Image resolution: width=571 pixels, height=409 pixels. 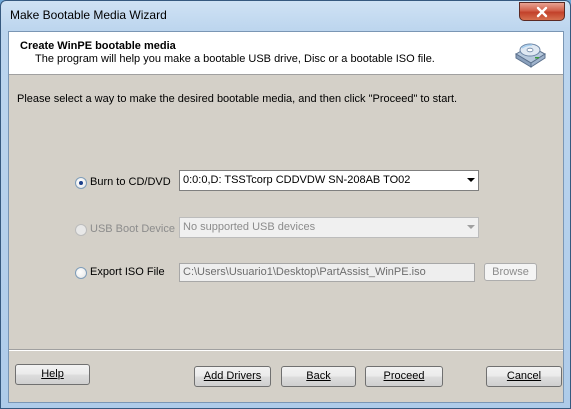 What do you see at coordinates (297, 180) in the screenshot?
I see `cd-drive-value: 0:0:0,D: TSSTcorp CDDVDW SN-208AB TO02` at bounding box center [297, 180].